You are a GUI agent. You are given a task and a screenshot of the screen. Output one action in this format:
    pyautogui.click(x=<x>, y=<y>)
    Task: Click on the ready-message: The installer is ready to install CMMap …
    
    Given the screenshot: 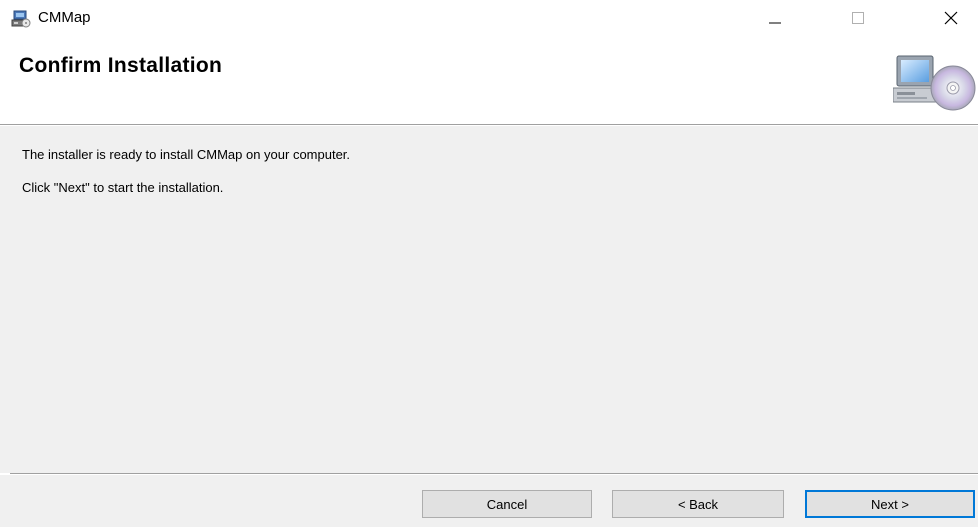 What is the action you would take?
    pyautogui.click(x=186, y=154)
    